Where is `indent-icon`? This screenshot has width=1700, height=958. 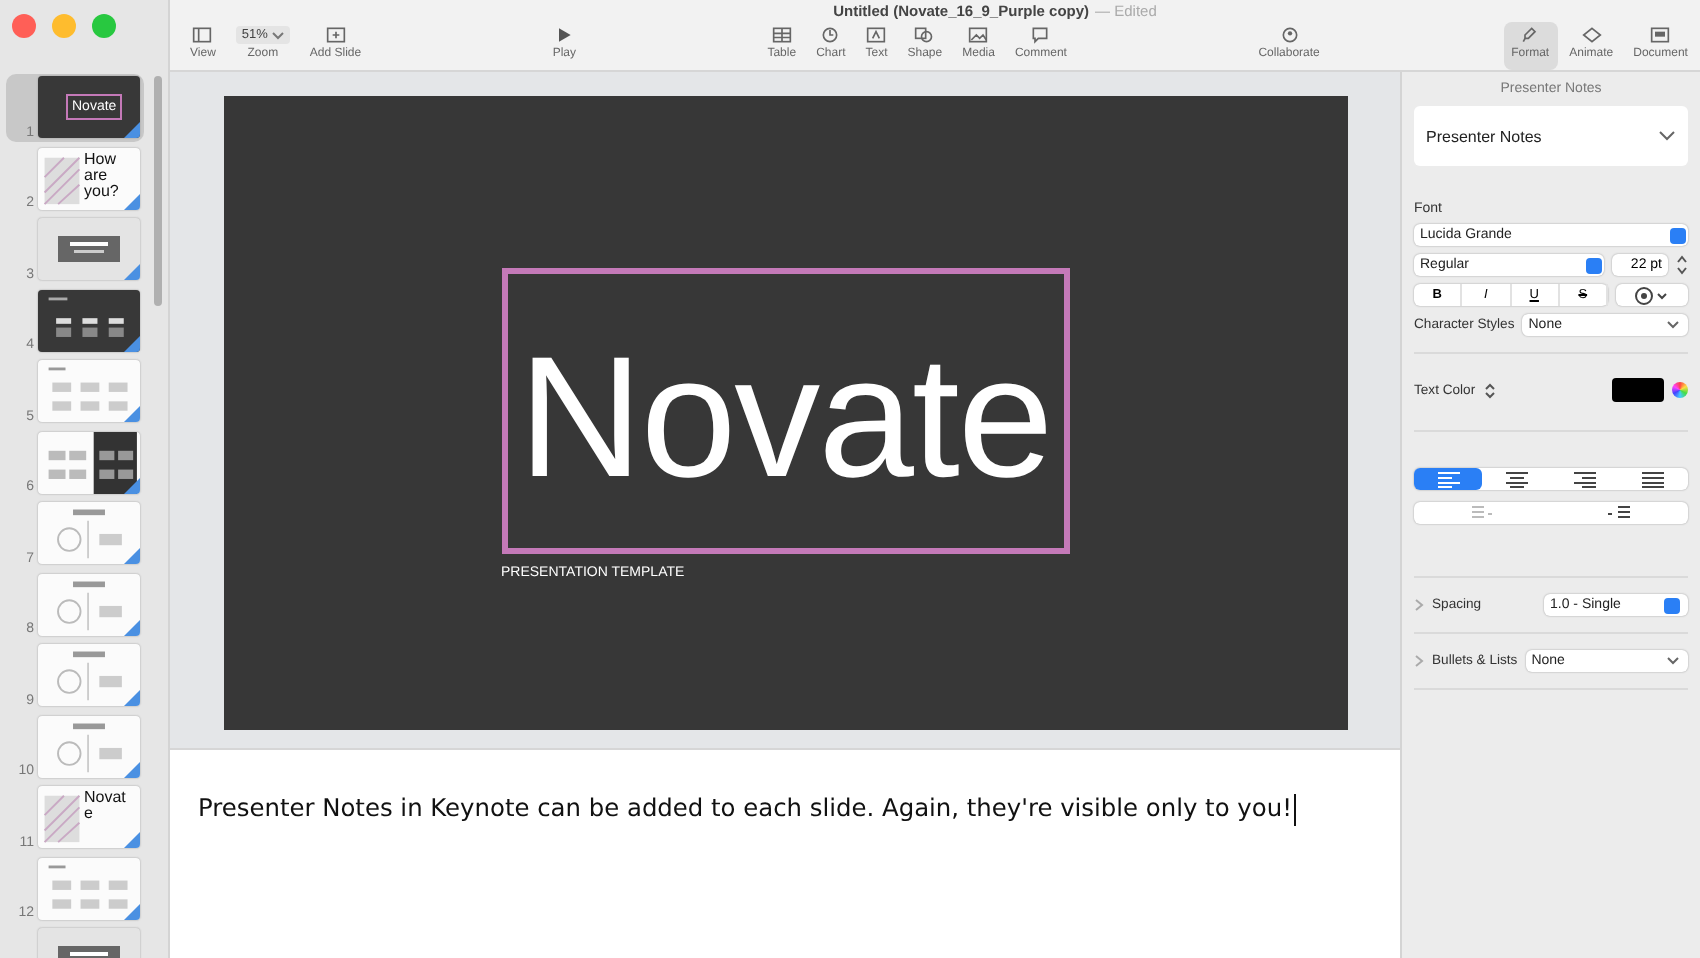 indent-icon is located at coordinates (1619, 513).